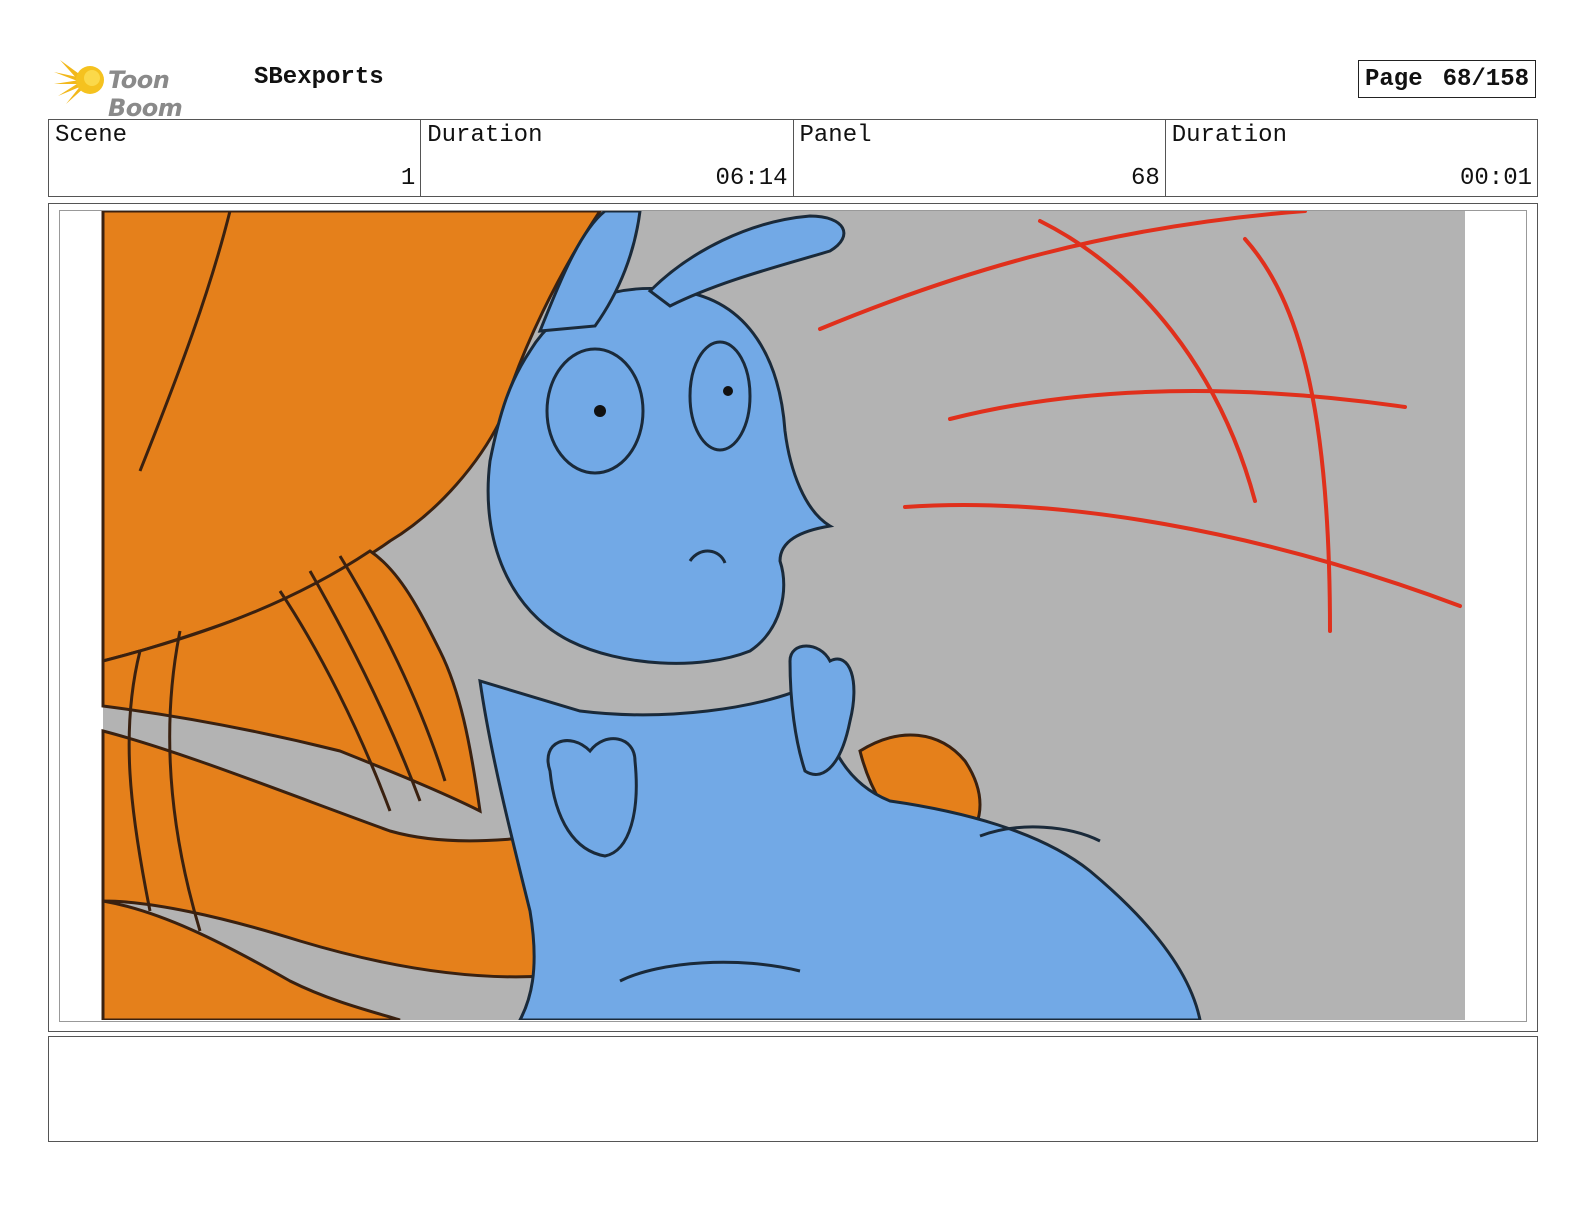  I want to click on starburst-icon, so click(79, 82).